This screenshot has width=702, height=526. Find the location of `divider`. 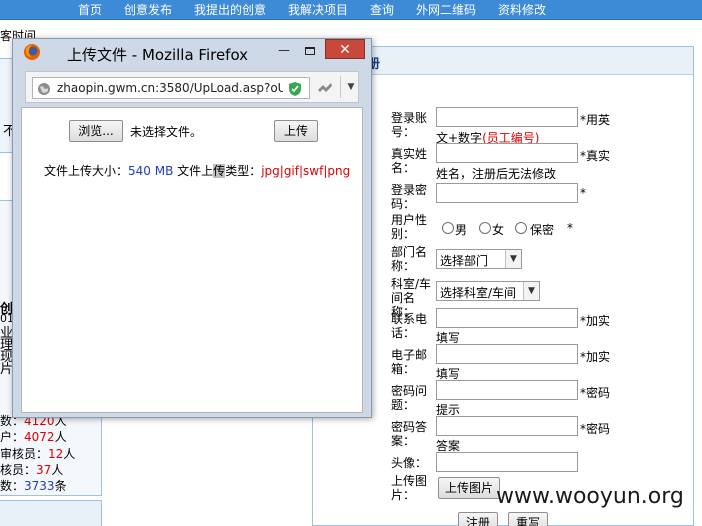

divider is located at coordinates (340, 87).